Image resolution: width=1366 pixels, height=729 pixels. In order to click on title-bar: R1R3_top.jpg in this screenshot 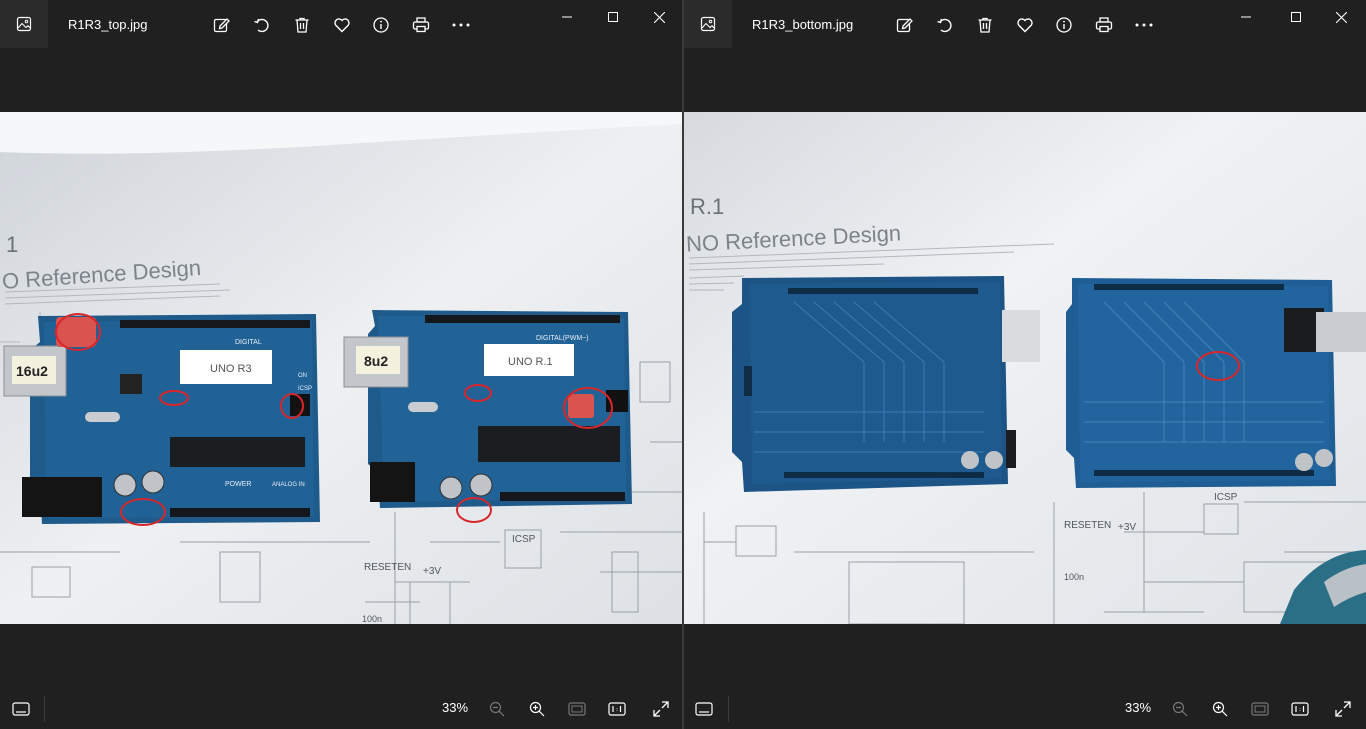, I will do `click(341, 25)`.